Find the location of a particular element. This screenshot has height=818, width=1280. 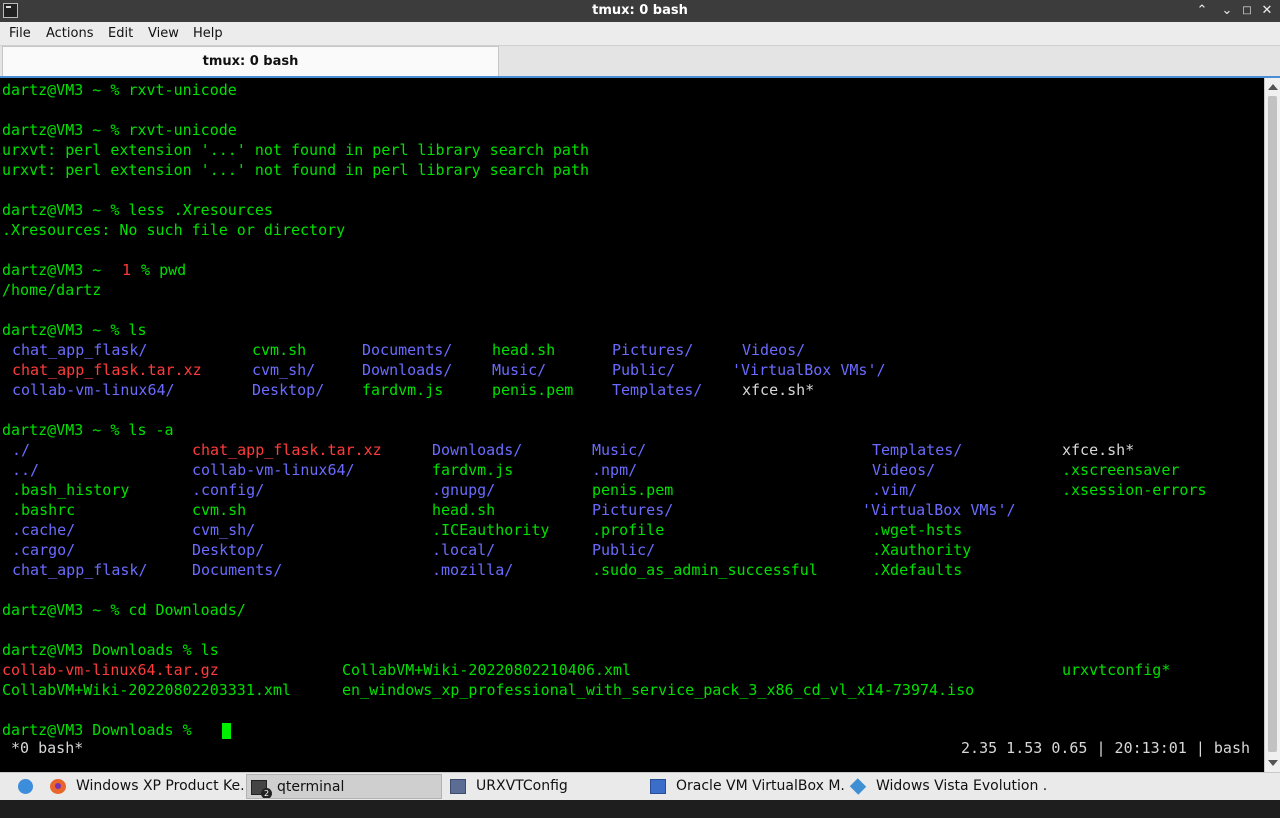

terminal-text: dartz@VM3 ~ % rxvt-unicode is located at coordinates (119, 130).